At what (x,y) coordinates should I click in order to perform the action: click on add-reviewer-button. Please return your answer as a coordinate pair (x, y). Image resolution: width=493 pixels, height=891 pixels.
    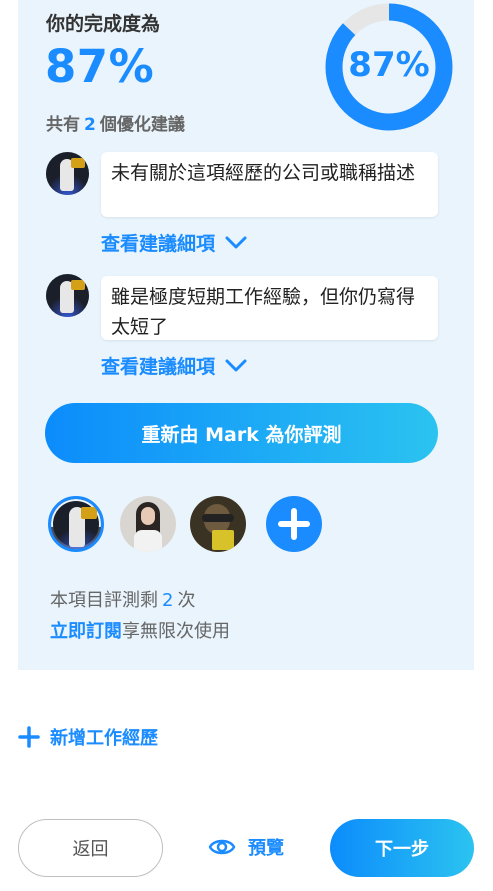
    Looking at the image, I should click on (294, 524).